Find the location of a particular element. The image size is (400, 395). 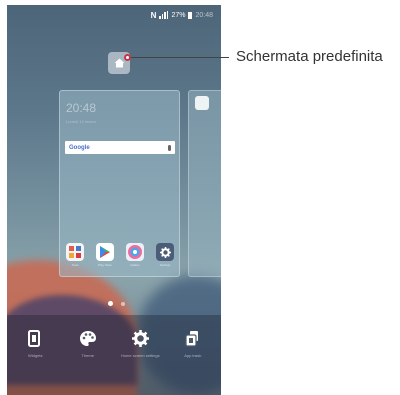

home-screen-settings-button: Home screen settings is located at coordinates (140, 343).